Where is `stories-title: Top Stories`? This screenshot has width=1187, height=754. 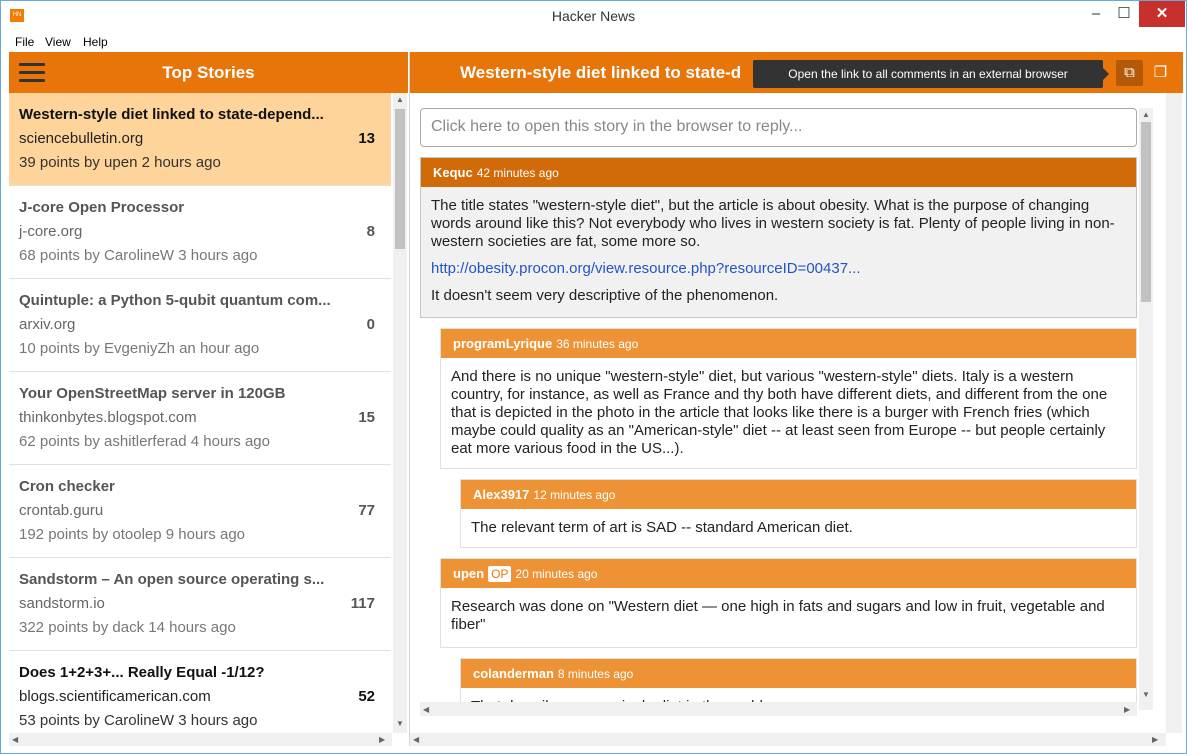 stories-title: Top Stories is located at coordinates (208, 72).